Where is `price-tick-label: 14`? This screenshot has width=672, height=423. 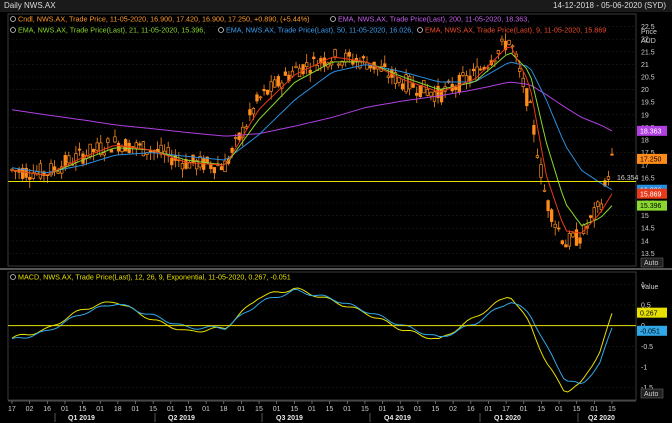
price-tick-label: 14 is located at coordinates (645, 241).